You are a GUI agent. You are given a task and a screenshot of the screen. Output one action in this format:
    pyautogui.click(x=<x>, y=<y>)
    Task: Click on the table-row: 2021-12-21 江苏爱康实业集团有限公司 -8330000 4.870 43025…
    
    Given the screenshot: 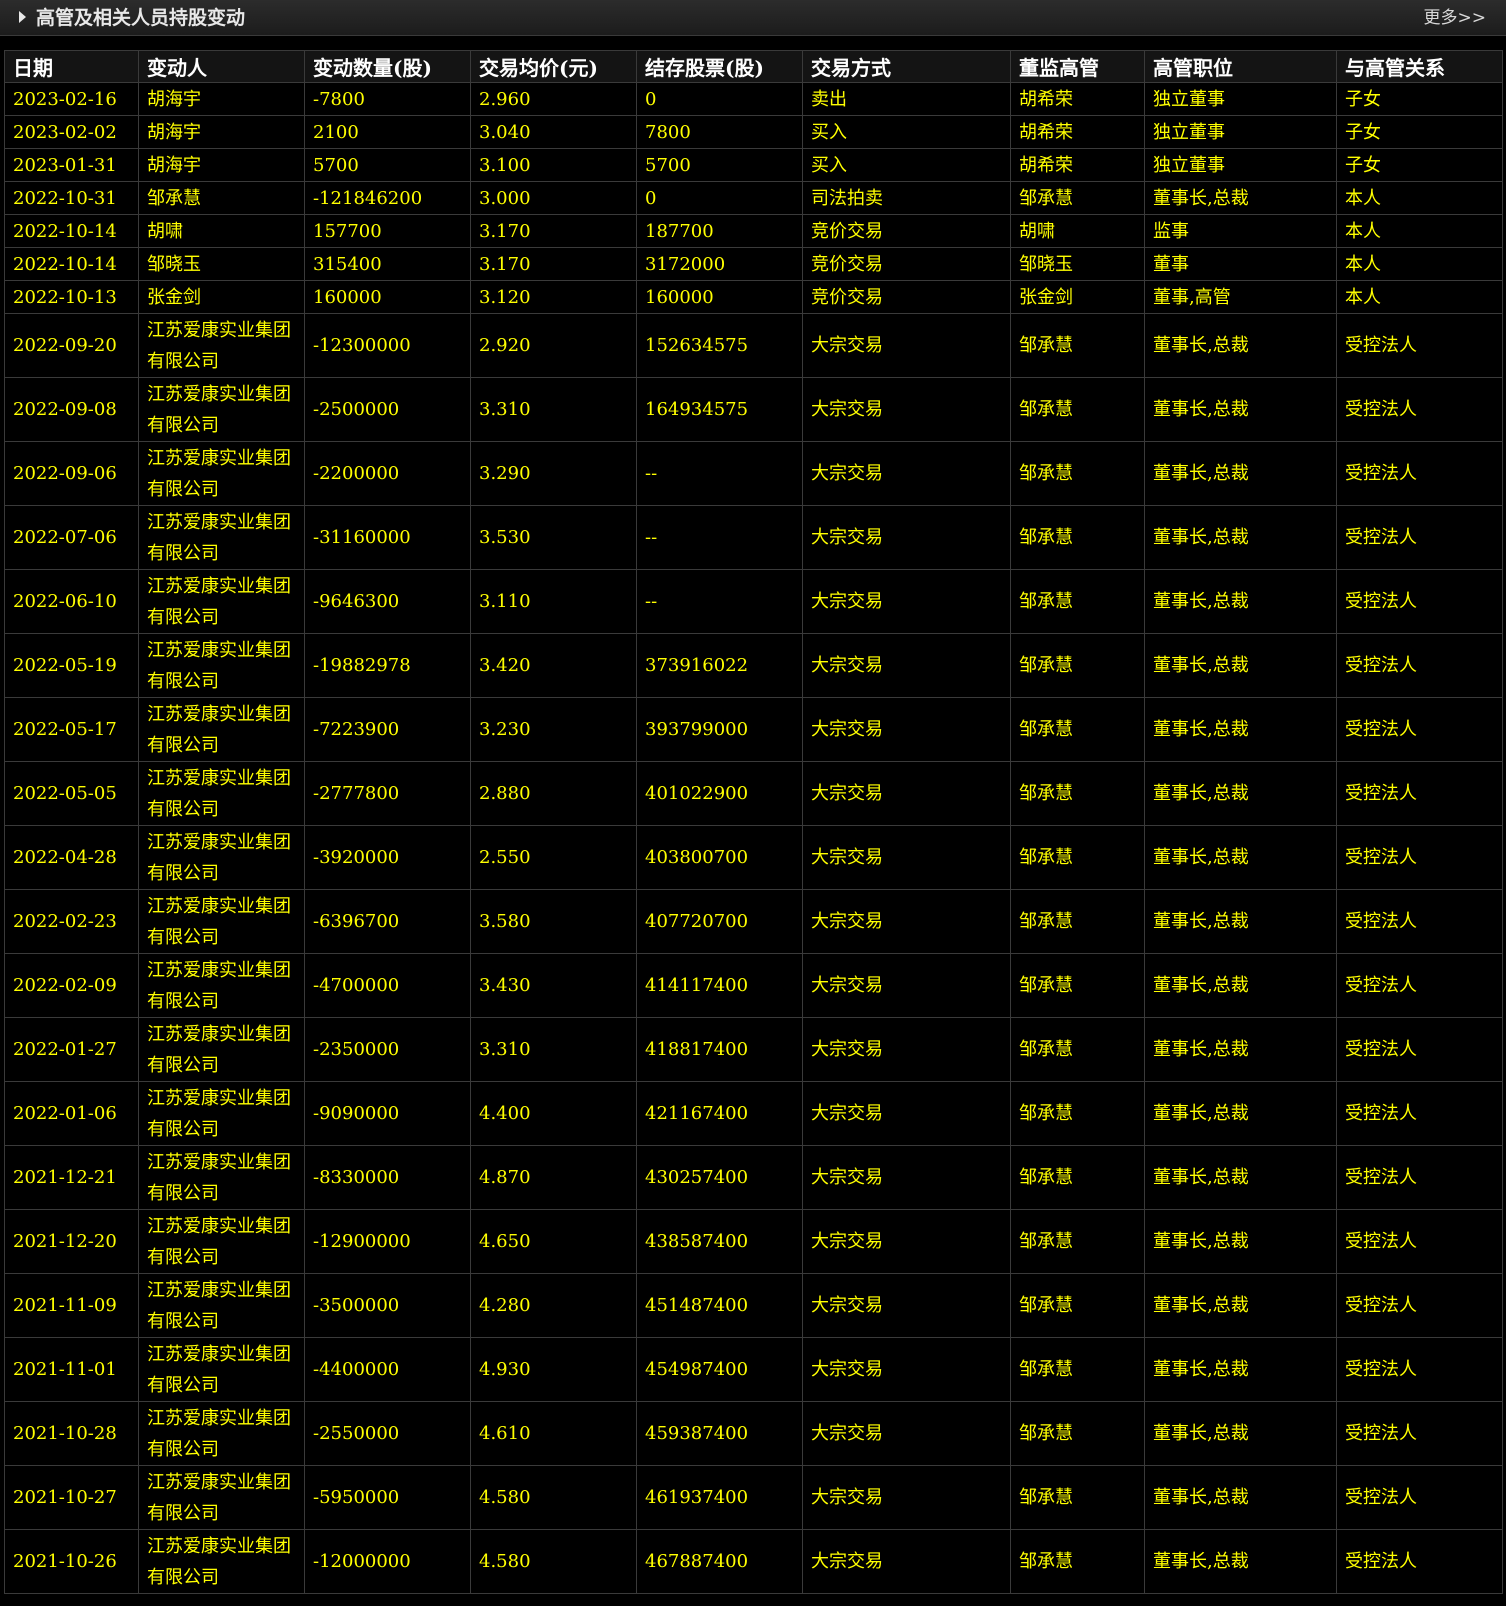 What is the action you would take?
    pyautogui.click(x=753, y=1177)
    